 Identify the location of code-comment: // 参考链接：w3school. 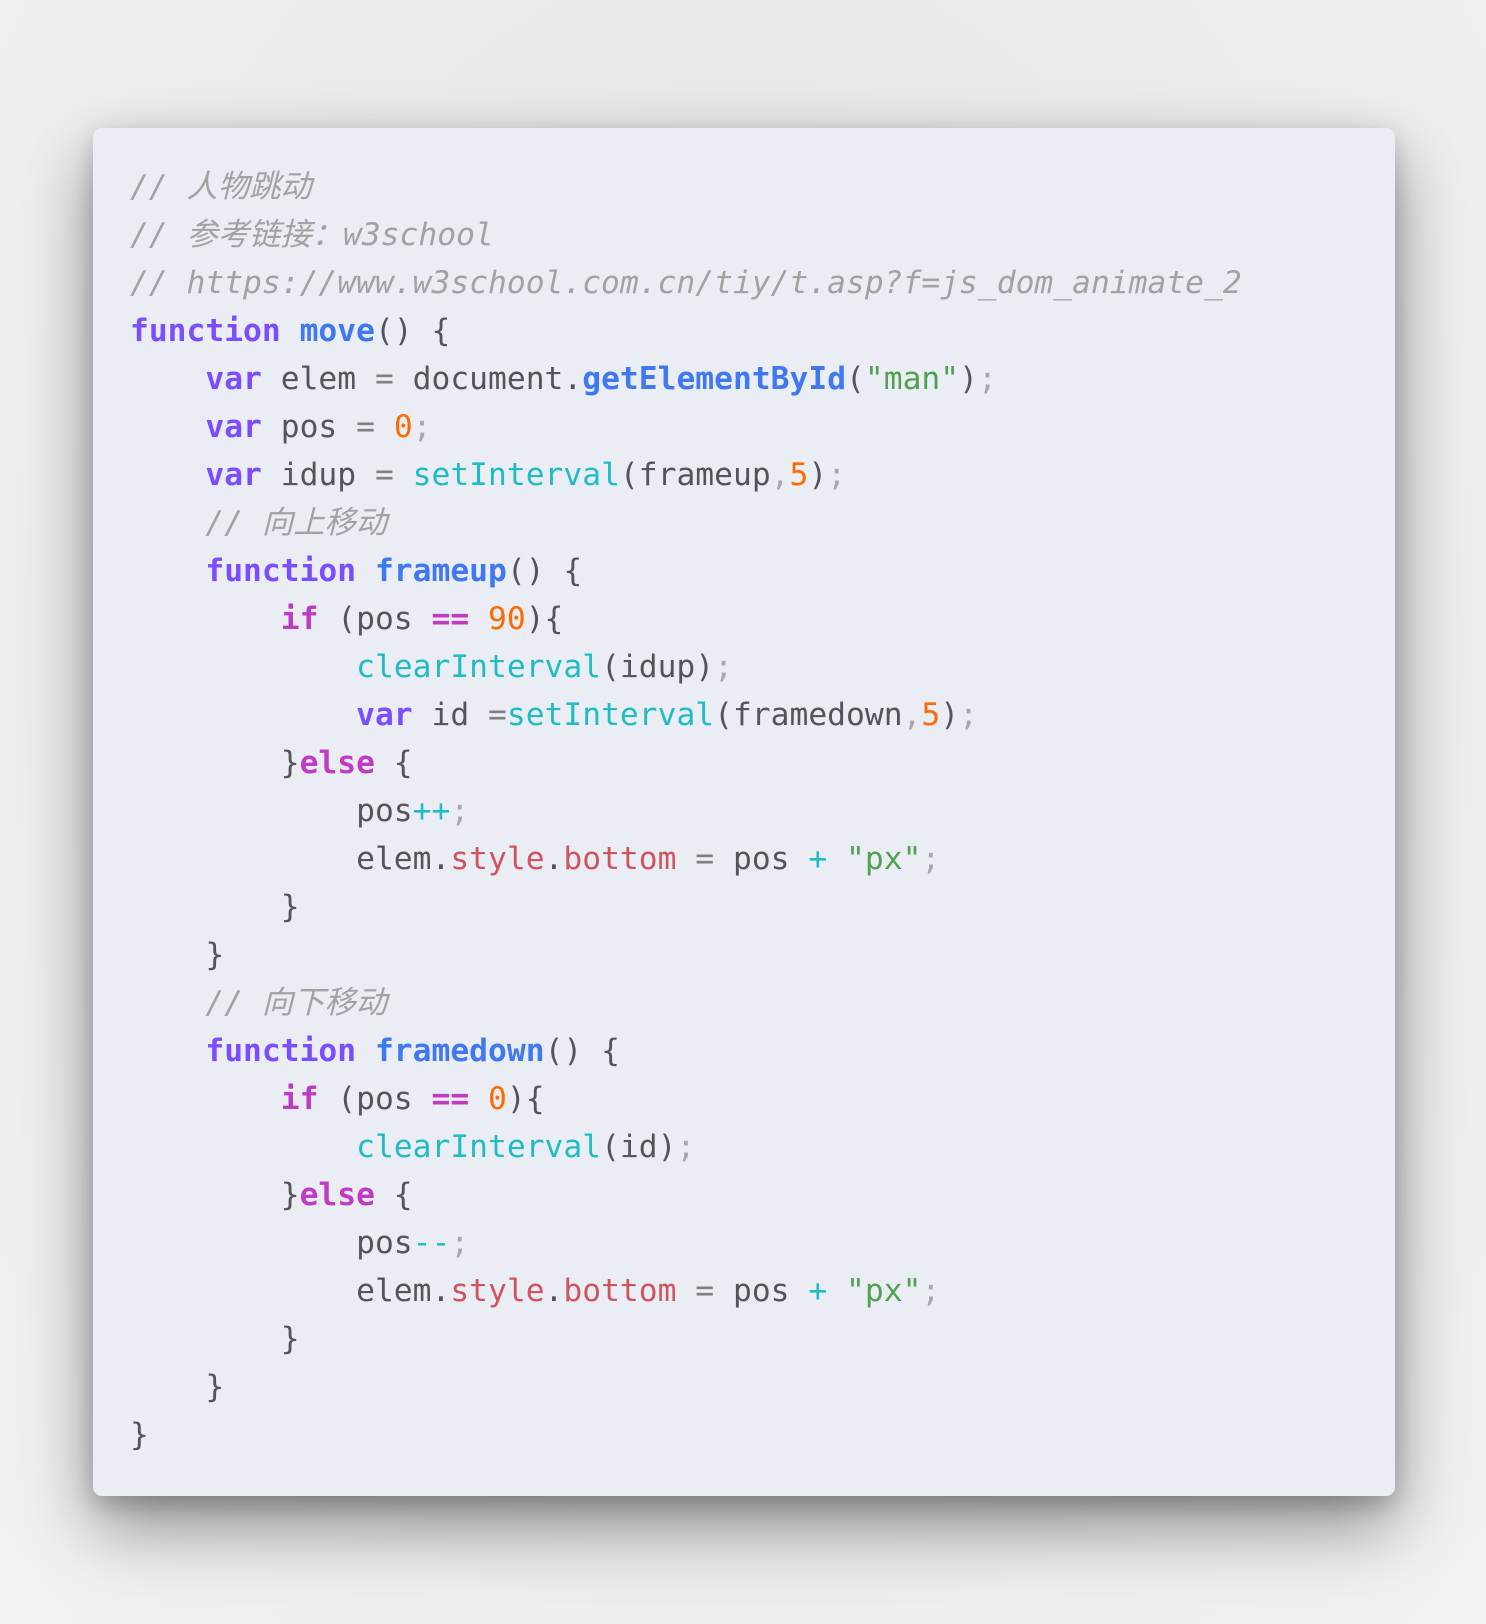
(312, 235).